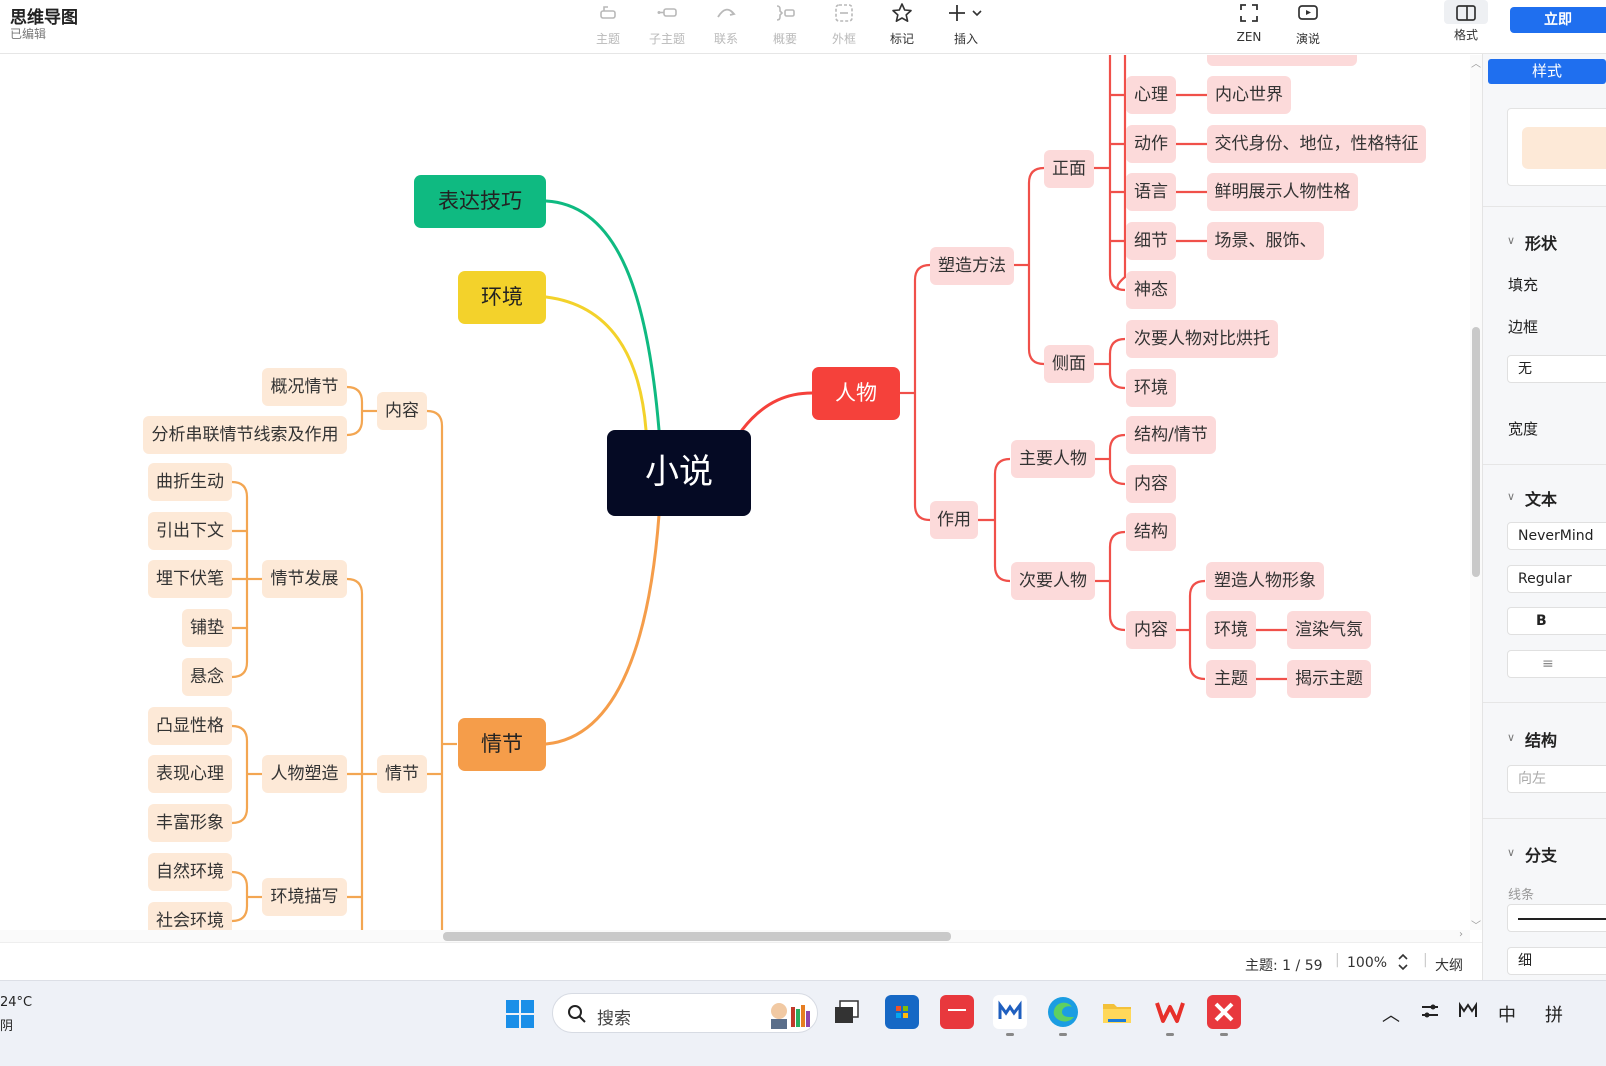 This screenshot has width=1606, height=1066. Describe the element at coordinates (844, 24) in the screenshot. I see `boundary-button: 外框` at that location.